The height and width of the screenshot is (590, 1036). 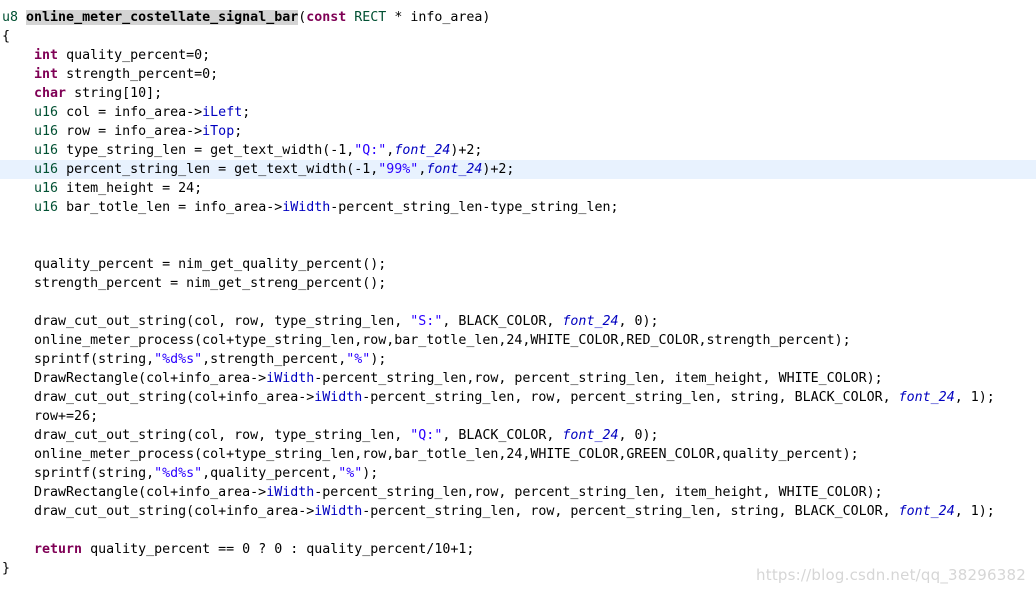 What do you see at coordinates (114, 93) in the screenshot?
I see `token-text: string[10];` at bounding box center [114, 93].